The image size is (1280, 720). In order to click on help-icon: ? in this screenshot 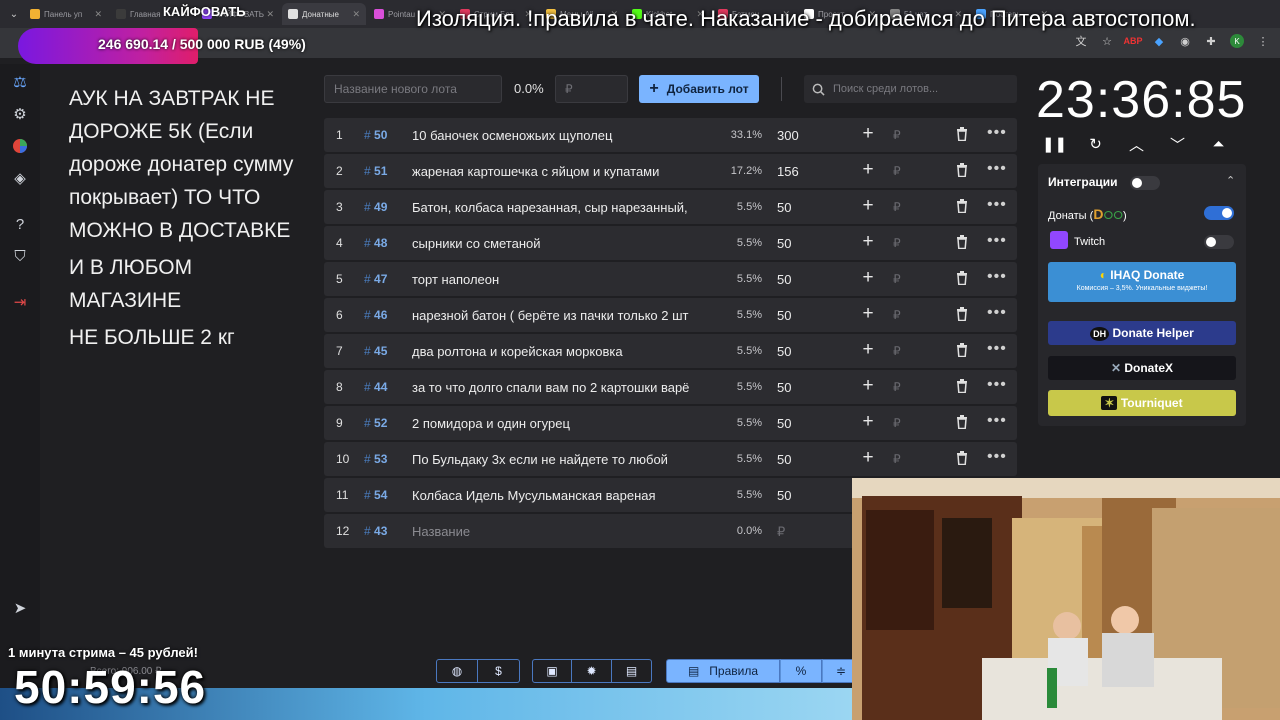, I will do `click(20, 224)`.